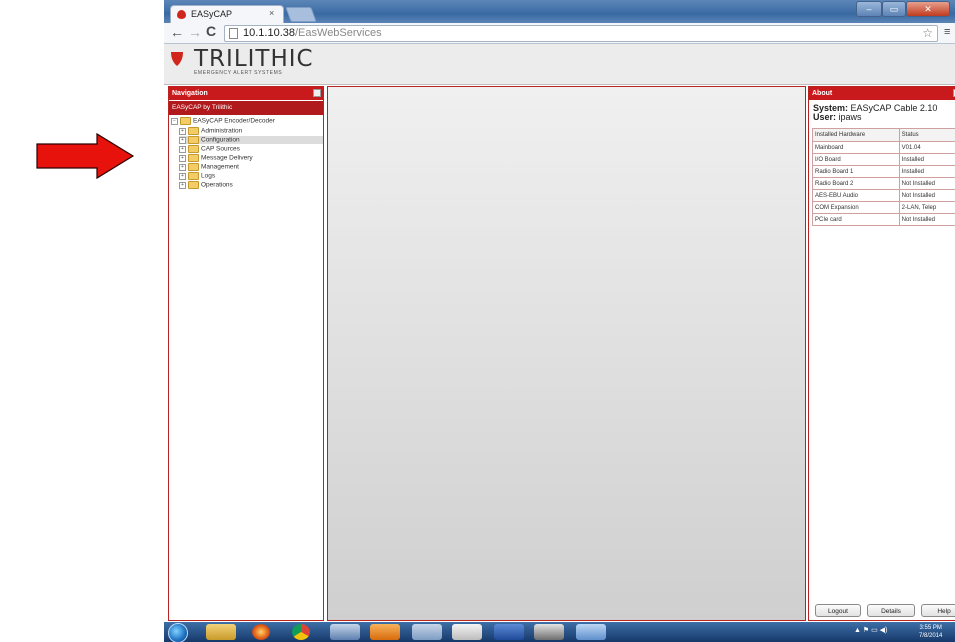 This screenshot has height=642, width=955. What do you see at coordinates (338, 33) in the screenshot?
I see `url-path: /EasWebServices` at bounding box center [338, 33].